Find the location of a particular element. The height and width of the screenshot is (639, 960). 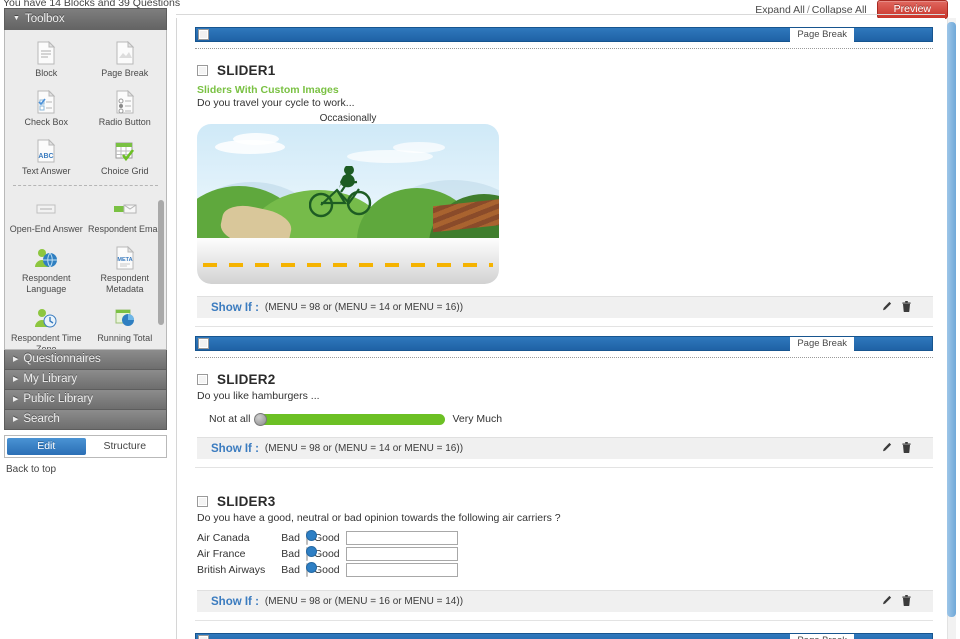

canvas-top-divider is located at coordinates (560, 14).